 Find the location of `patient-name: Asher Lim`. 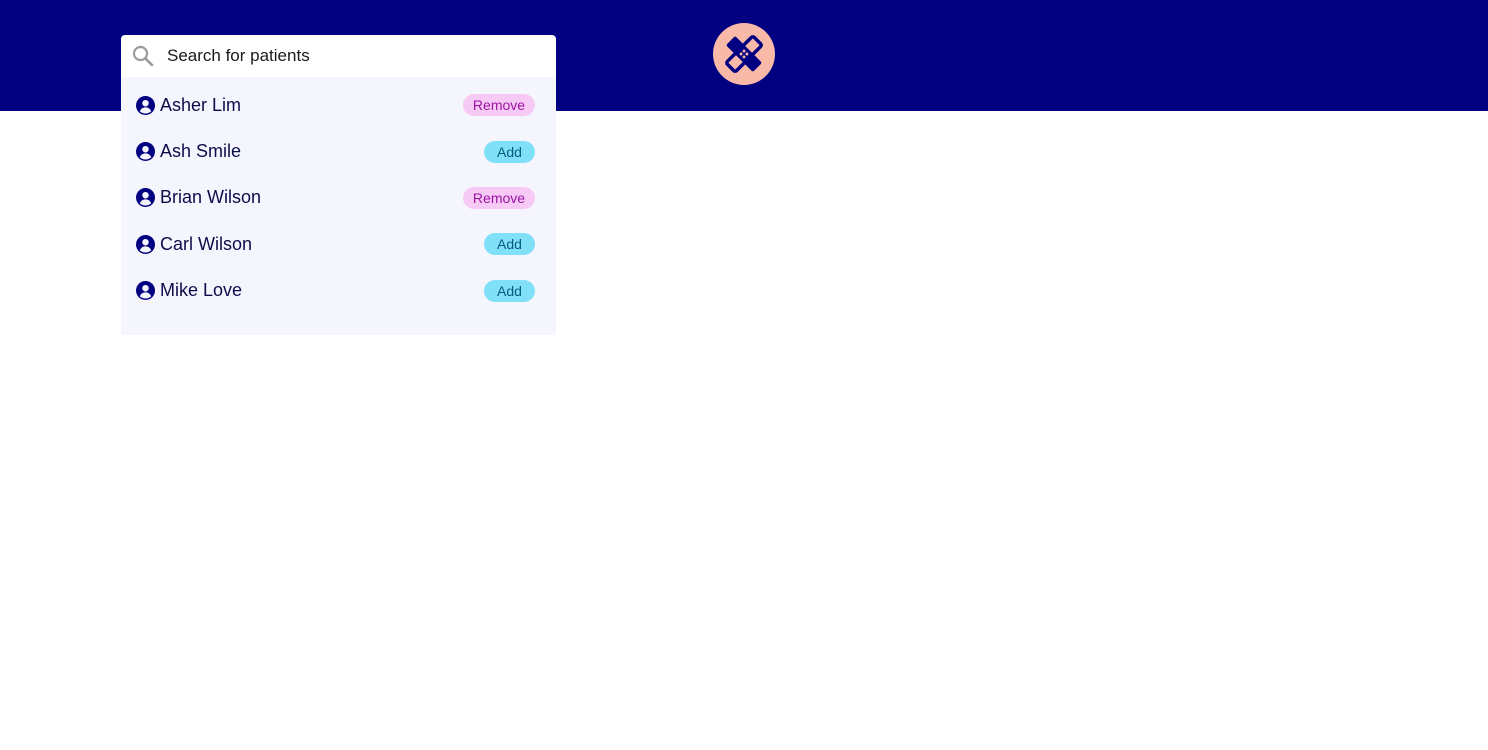

patient-name: Asher Lim is located at coordinates (201, 104).